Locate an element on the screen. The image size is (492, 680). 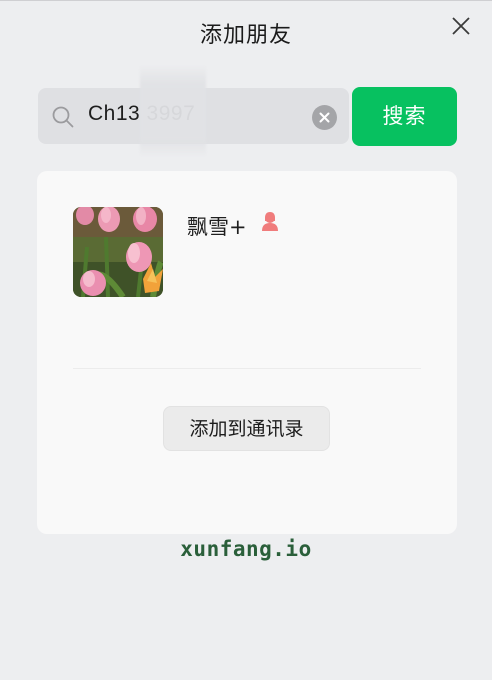
close-button is located at coordinates (461, 26).